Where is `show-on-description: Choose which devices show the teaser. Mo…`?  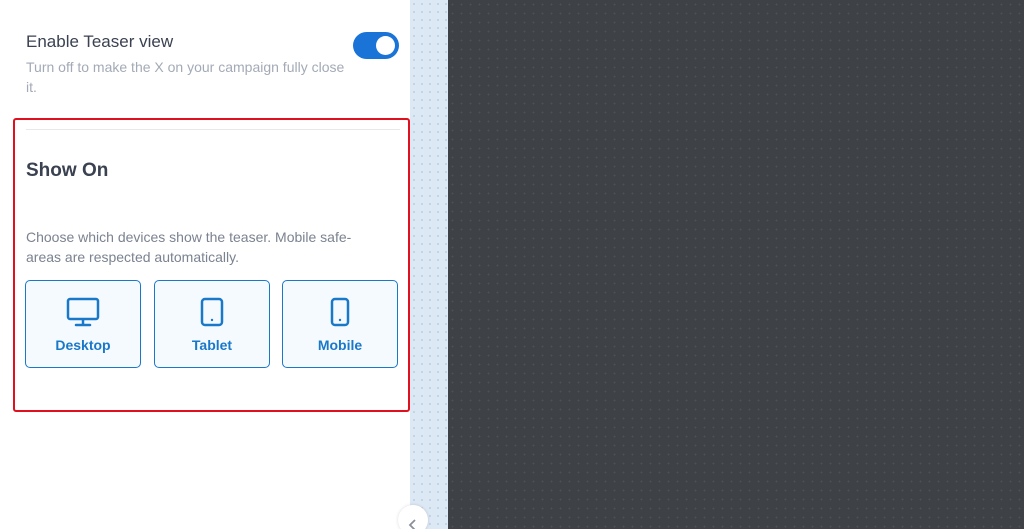
show-on-description: Choose which devices show the teaser. Mo… is located at coordinates (189, 247).